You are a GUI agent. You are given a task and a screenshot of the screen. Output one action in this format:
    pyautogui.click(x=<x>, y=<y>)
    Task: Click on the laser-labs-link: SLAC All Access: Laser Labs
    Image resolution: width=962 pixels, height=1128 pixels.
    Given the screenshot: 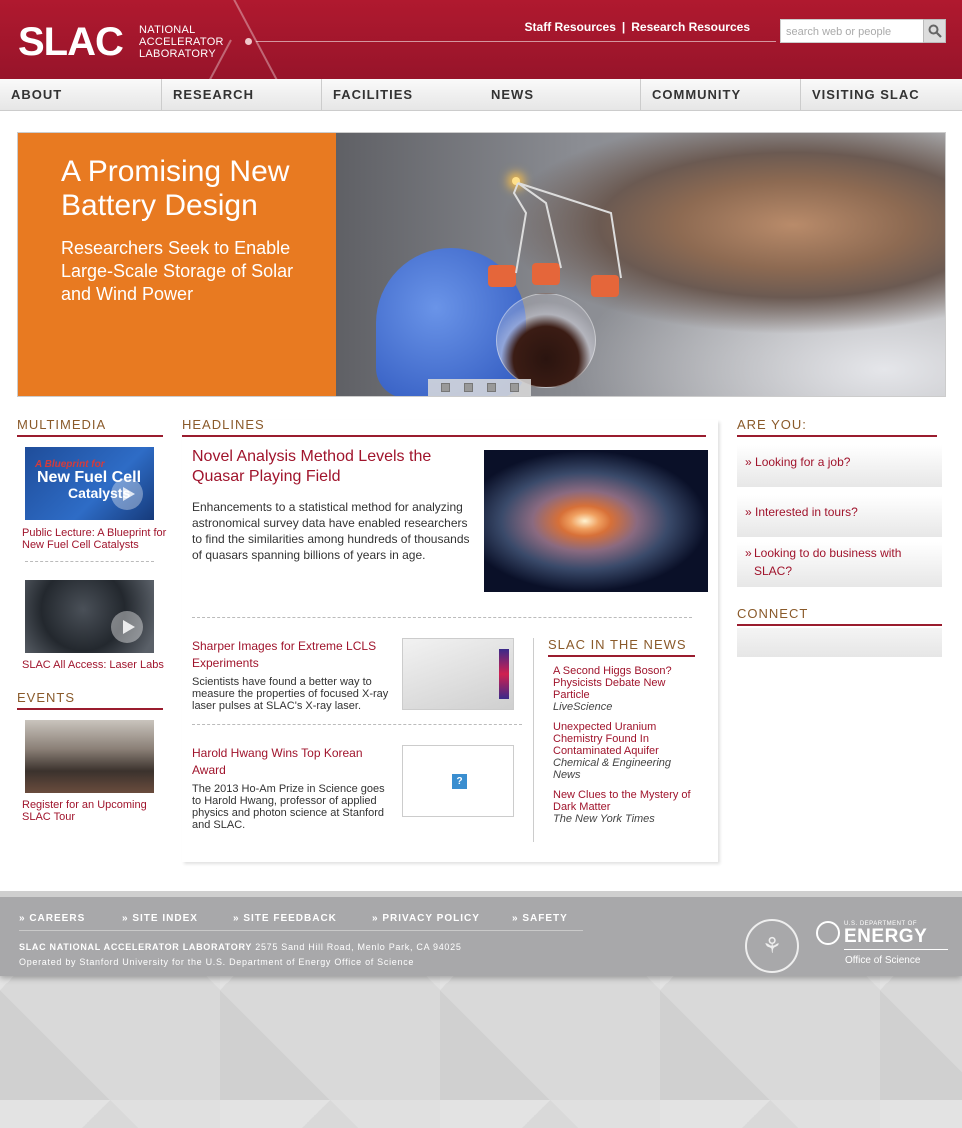 What is the action you would take?
    pyautogui.click(x=97, y=665)
    